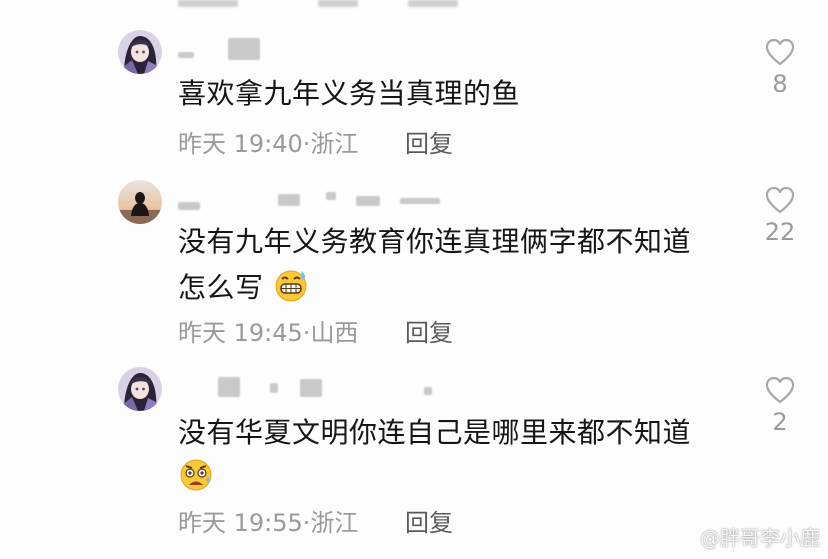  I want to click on frowning-sweat-emoji-icon, so click(196, 474).